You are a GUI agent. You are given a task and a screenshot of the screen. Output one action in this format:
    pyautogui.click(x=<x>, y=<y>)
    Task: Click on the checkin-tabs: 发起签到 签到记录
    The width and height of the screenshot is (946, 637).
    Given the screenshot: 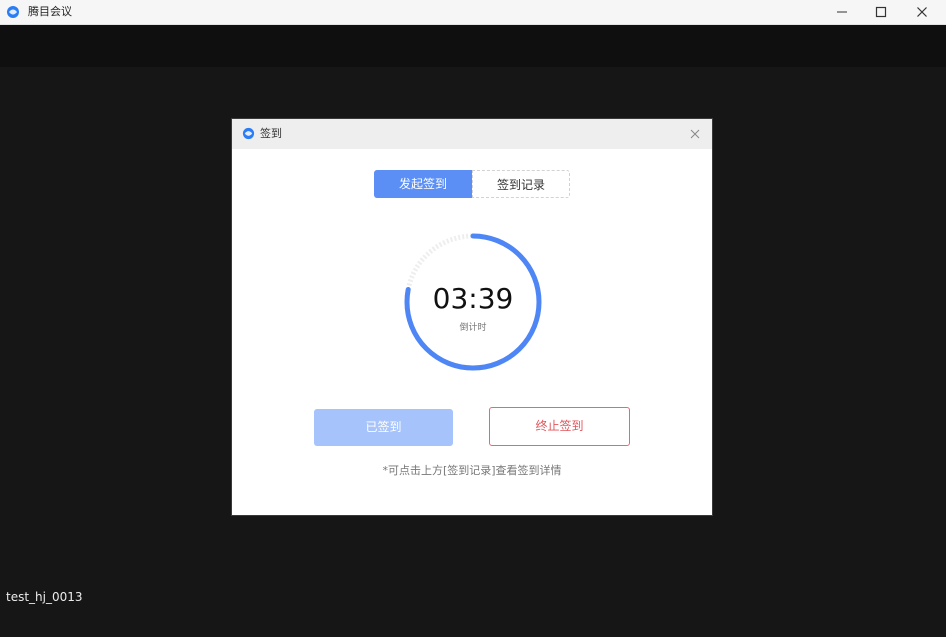 What is the action you would take?
    pyautogui.click(x=472, y=184)
    